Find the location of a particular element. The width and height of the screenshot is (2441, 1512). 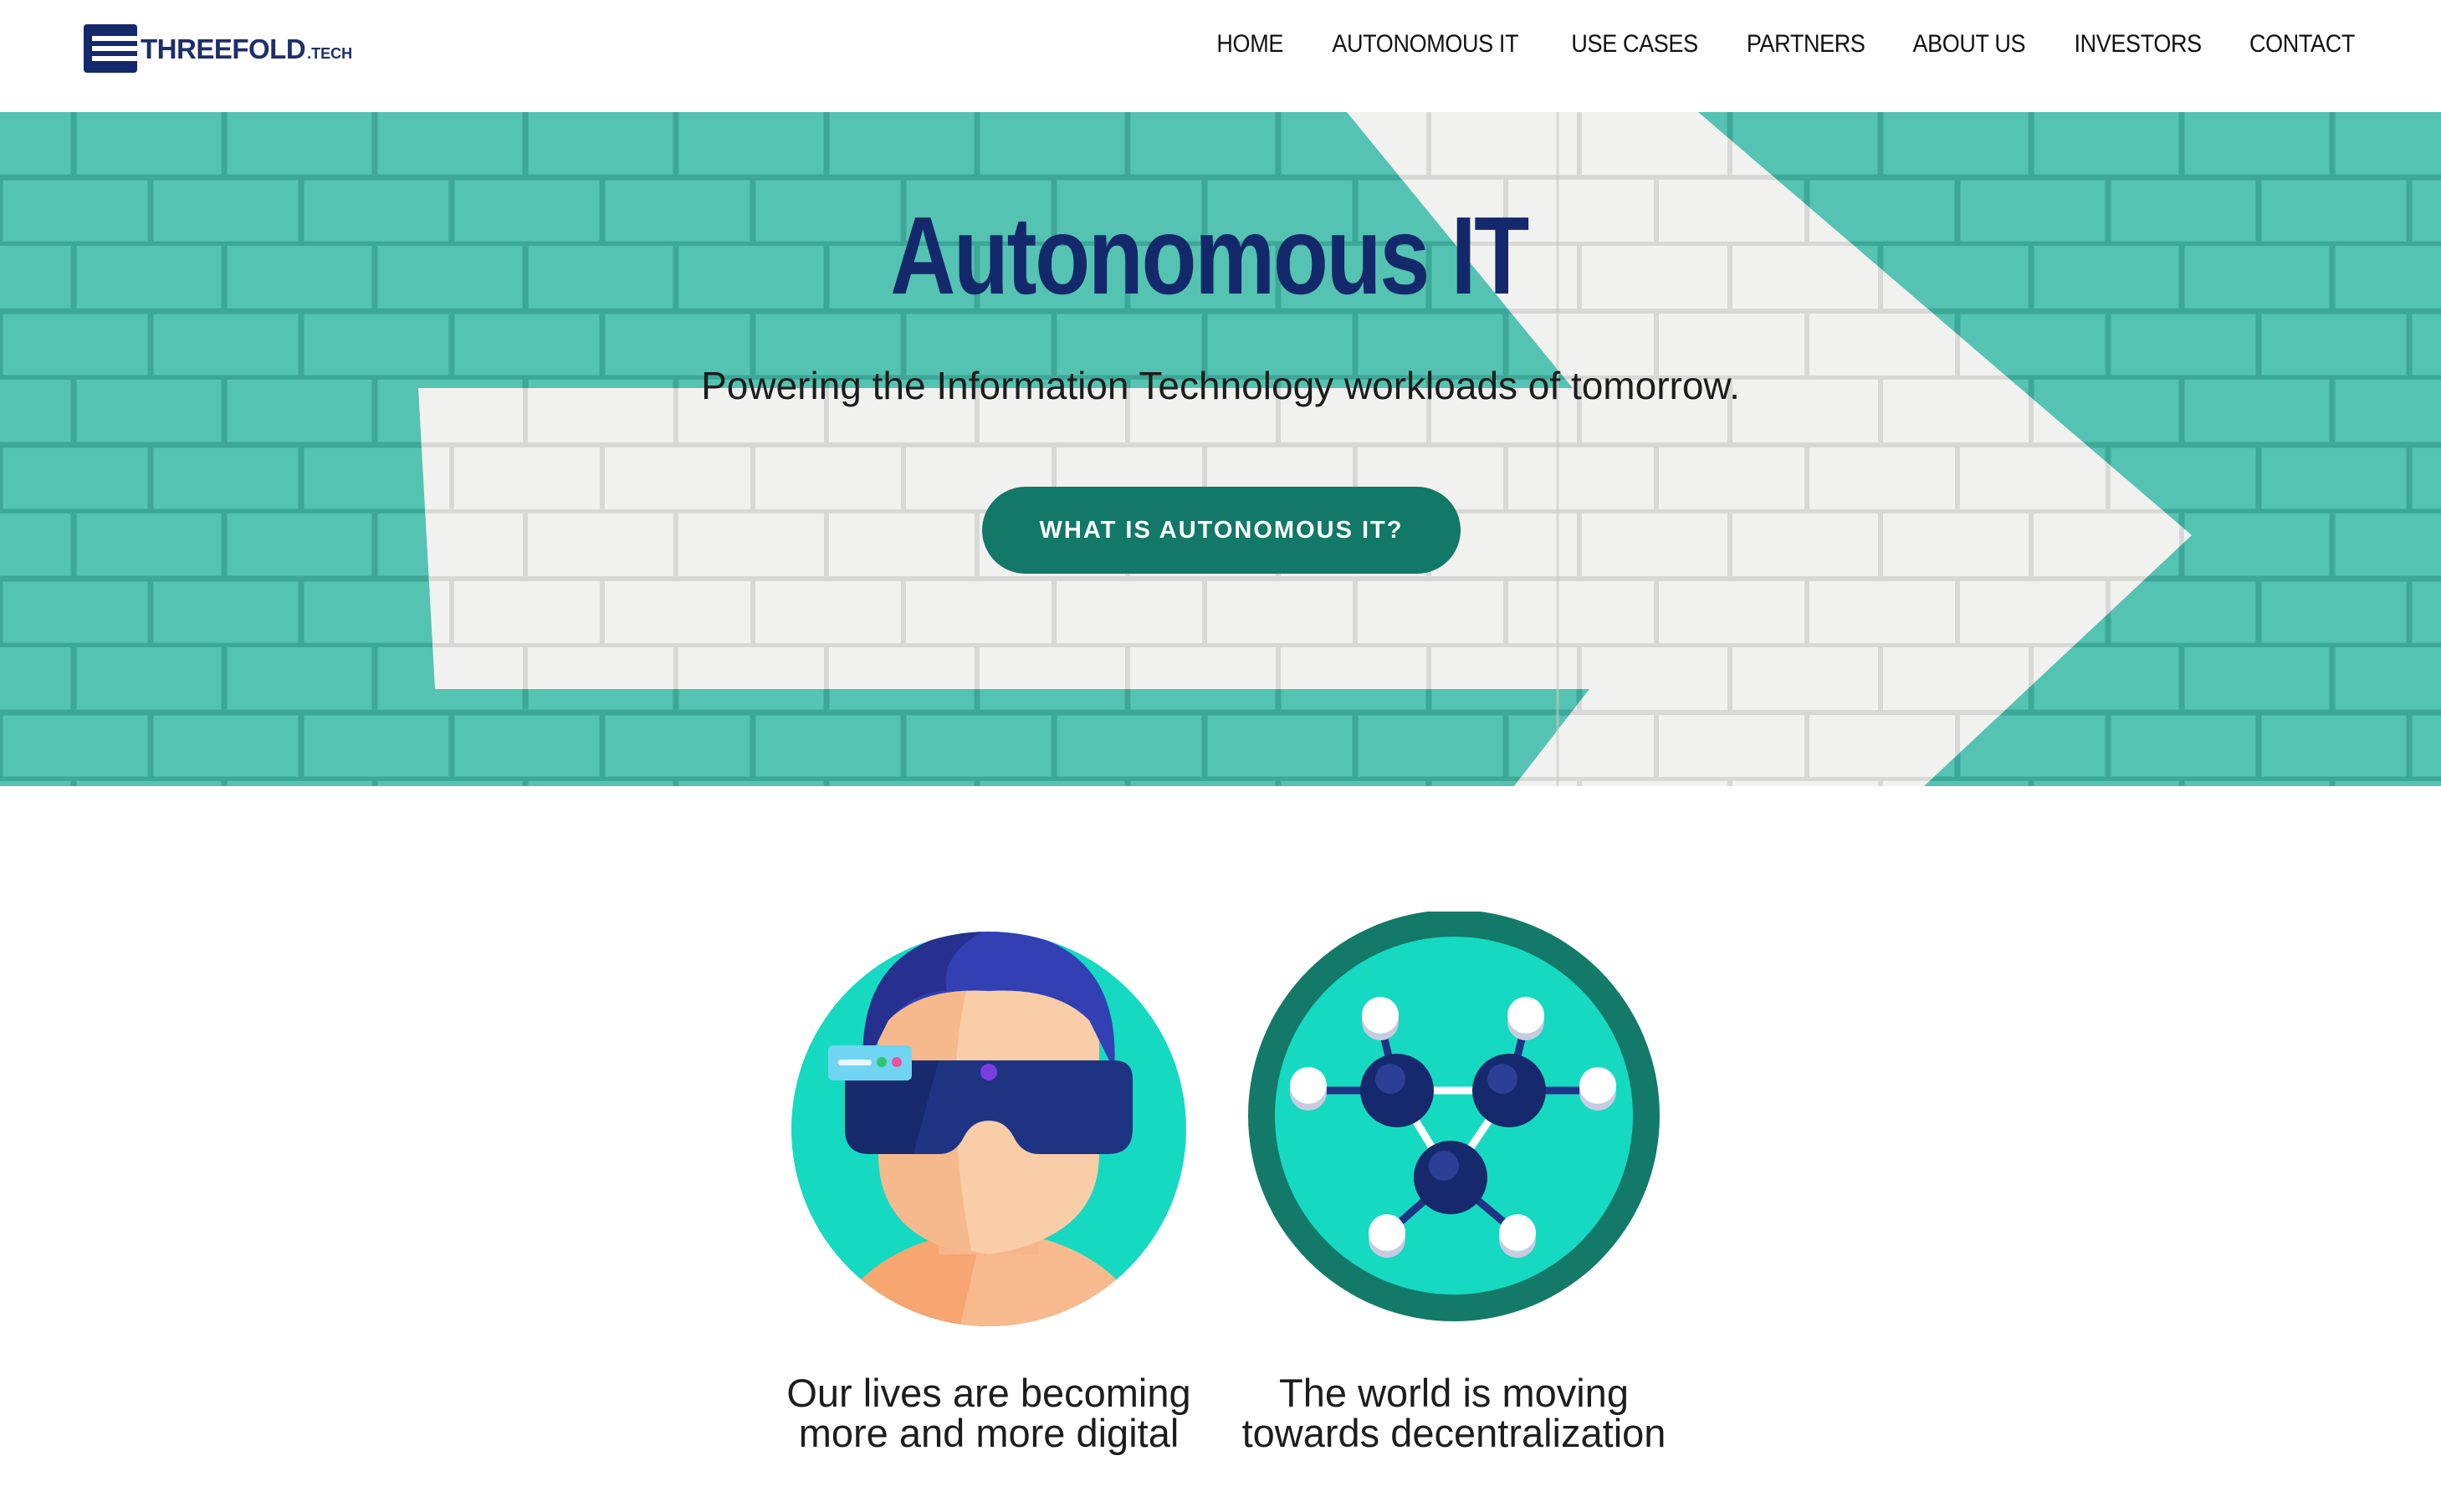

nav-partners: PARTNERS is located at coordinates (1806, 44).